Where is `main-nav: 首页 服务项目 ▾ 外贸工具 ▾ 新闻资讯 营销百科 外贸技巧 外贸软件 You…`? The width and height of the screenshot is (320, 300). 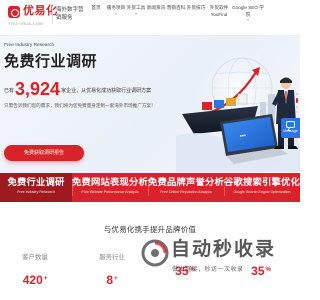
main-nav: 首页 服务项目 ▾ 外贸工具 ▾ 新闻资讯 营销百科 外贸技巧 外贸软件 You… is located at coordinates (175, 12).